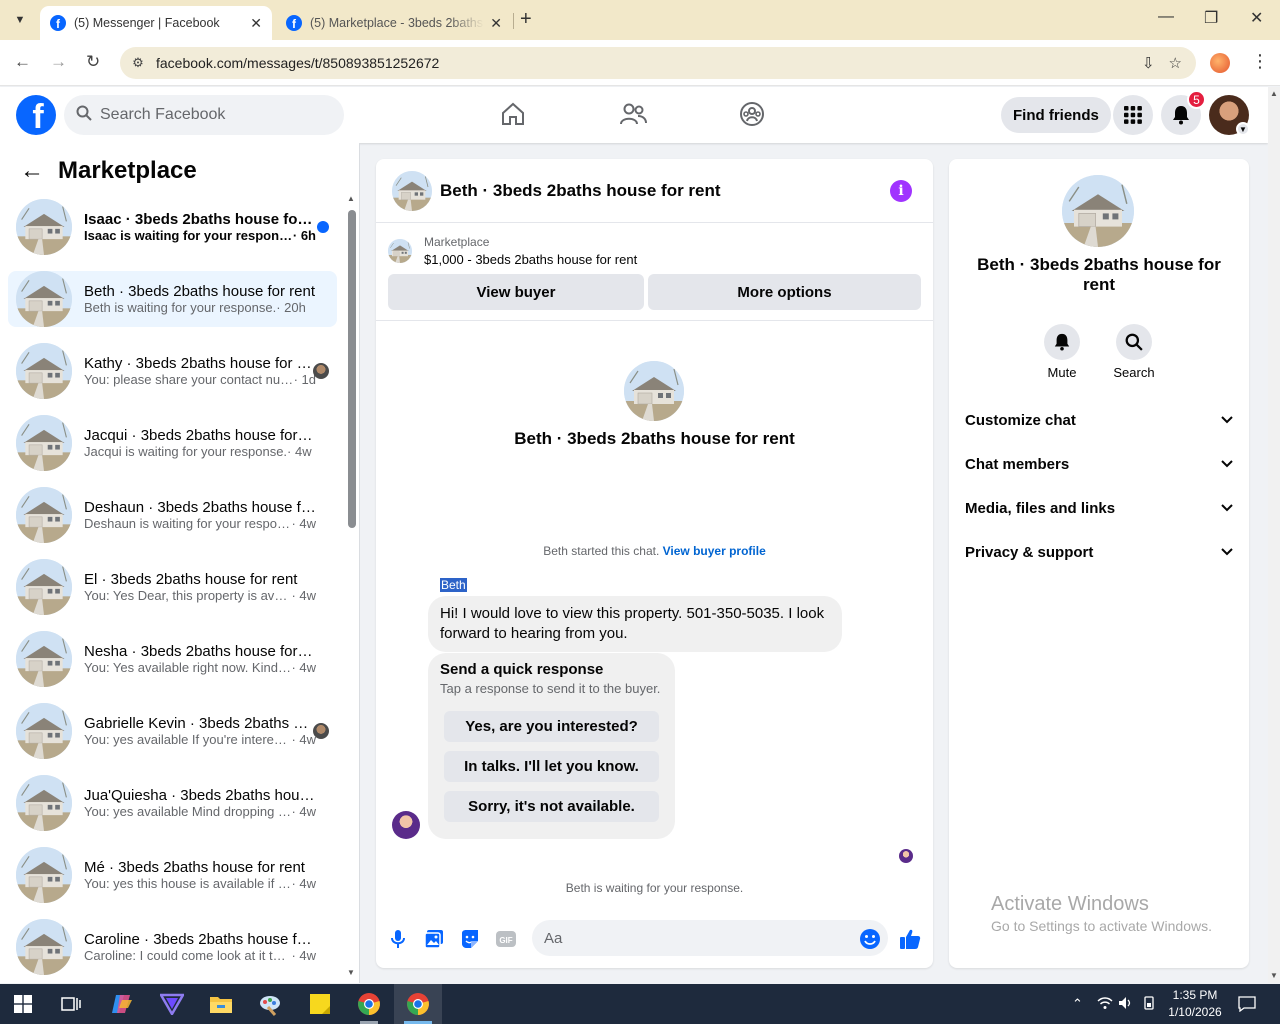 The image size is (1280, 1024). I want to click on task-view-icon, so click(71, 1004).